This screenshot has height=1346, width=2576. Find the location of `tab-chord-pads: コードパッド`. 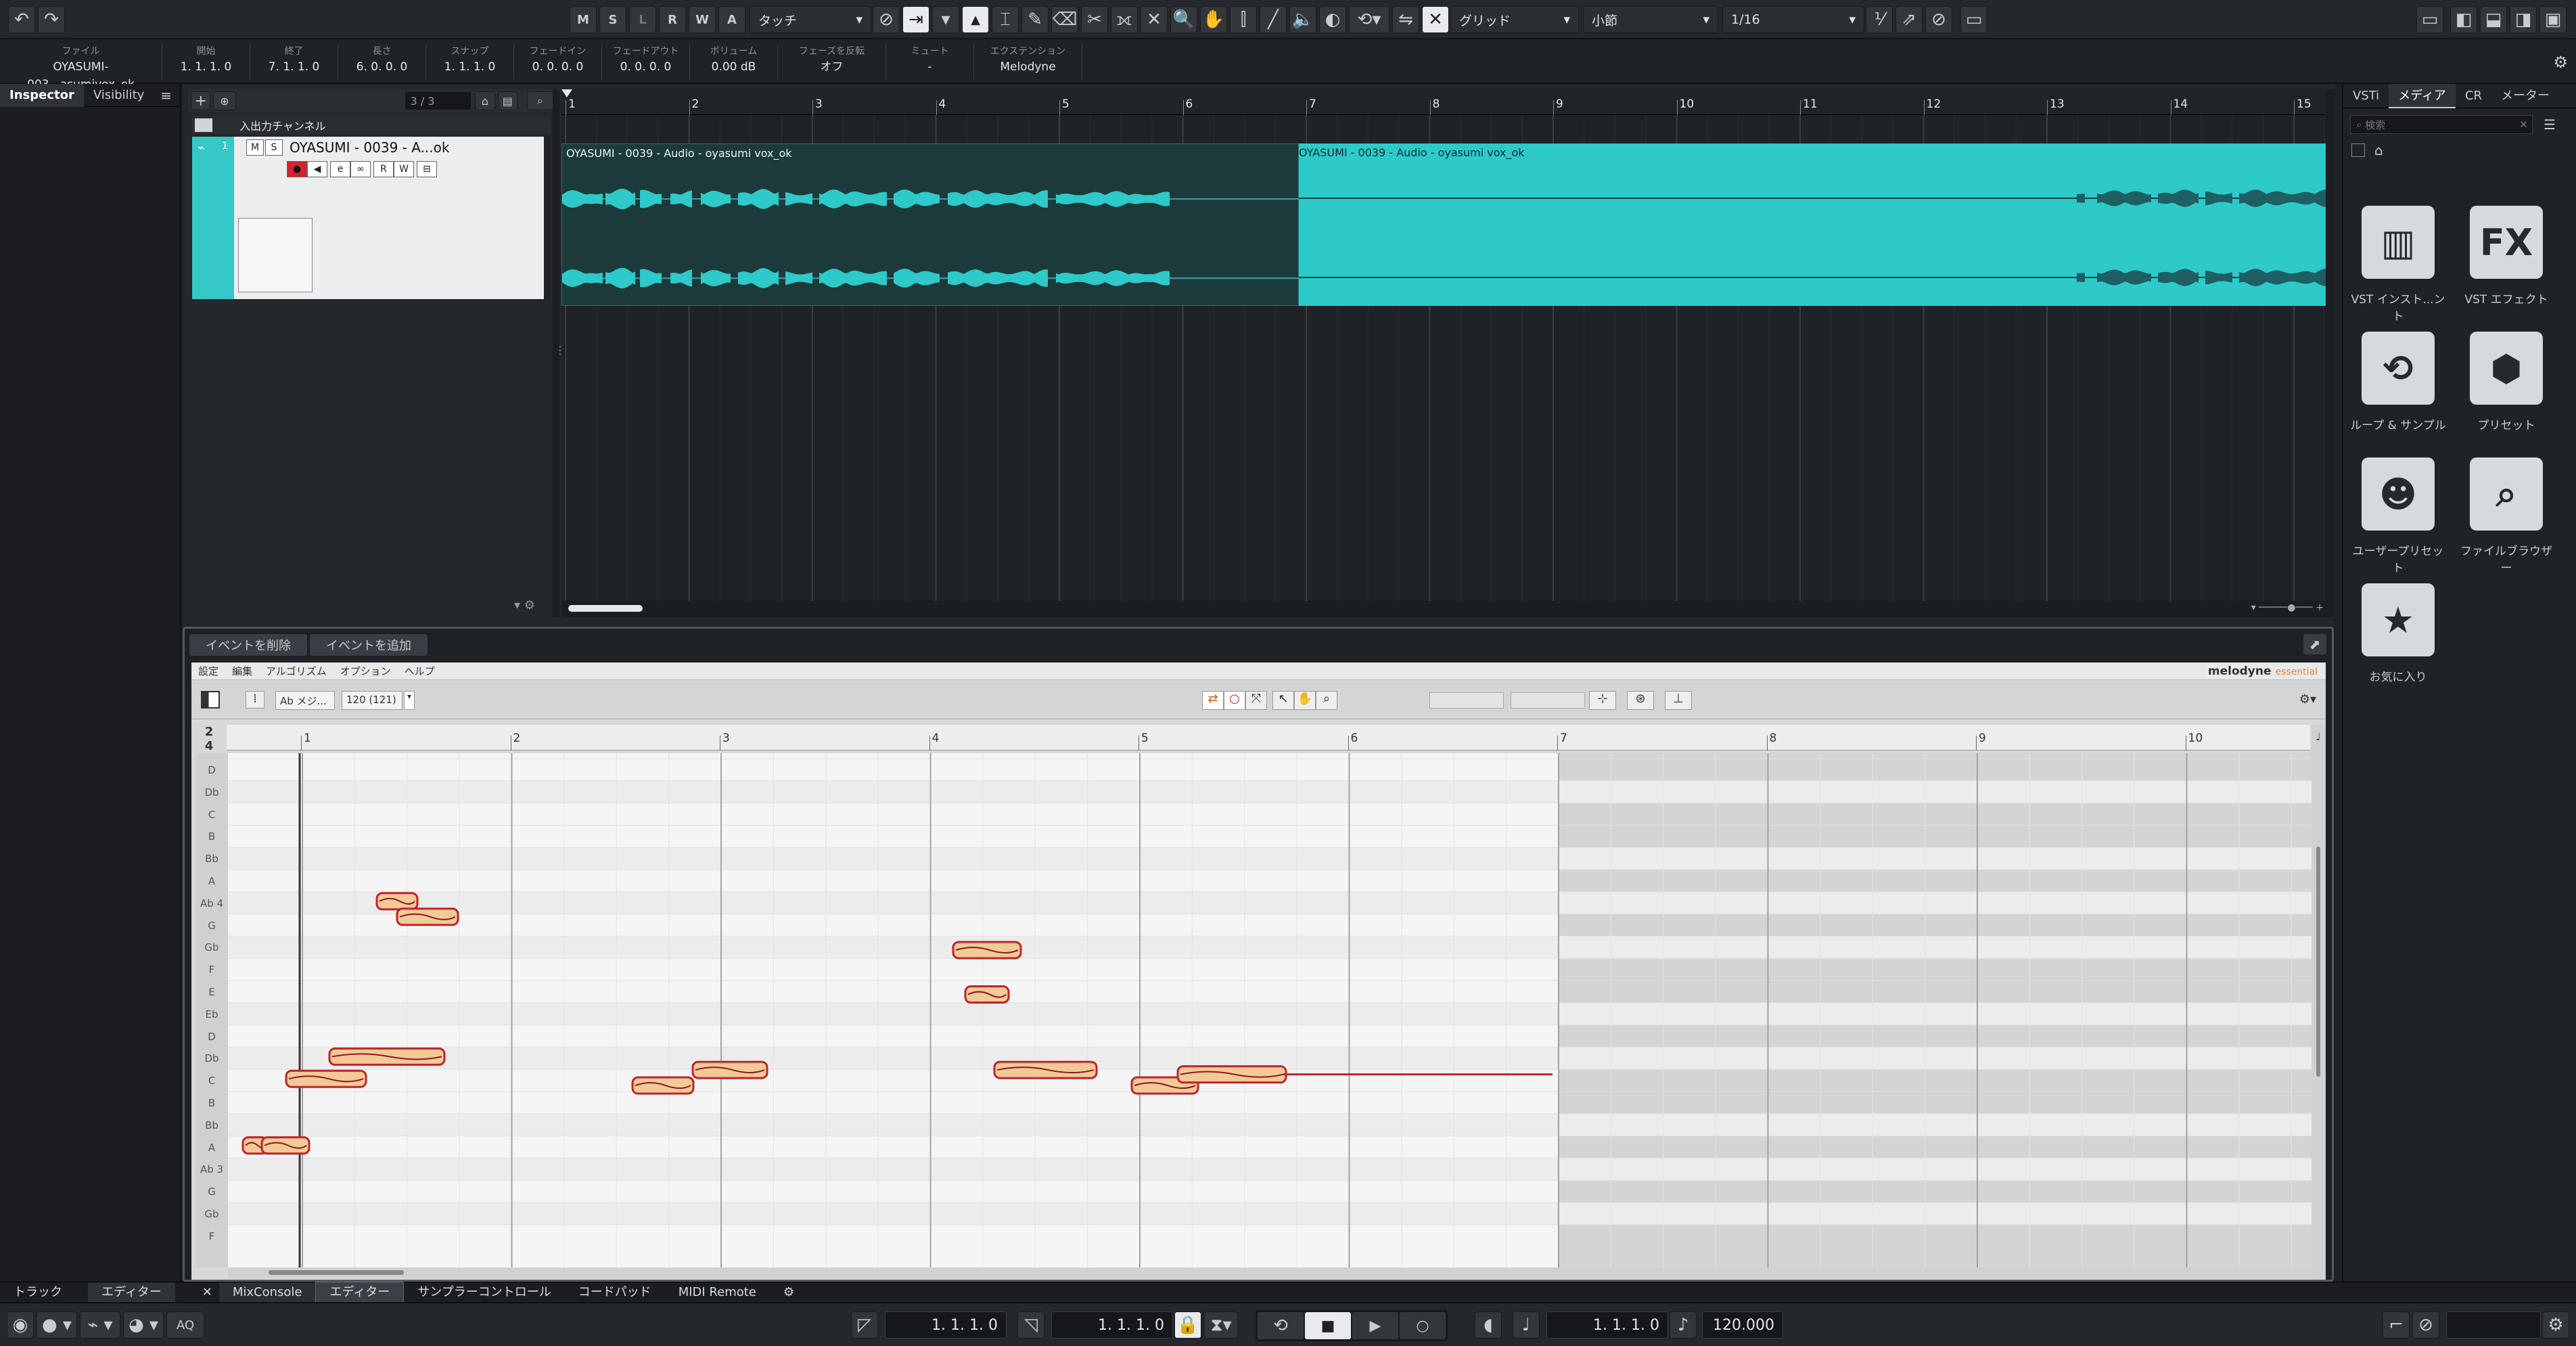

tab-chord-pads: コードパッド is located at coordinates (615, 1293).